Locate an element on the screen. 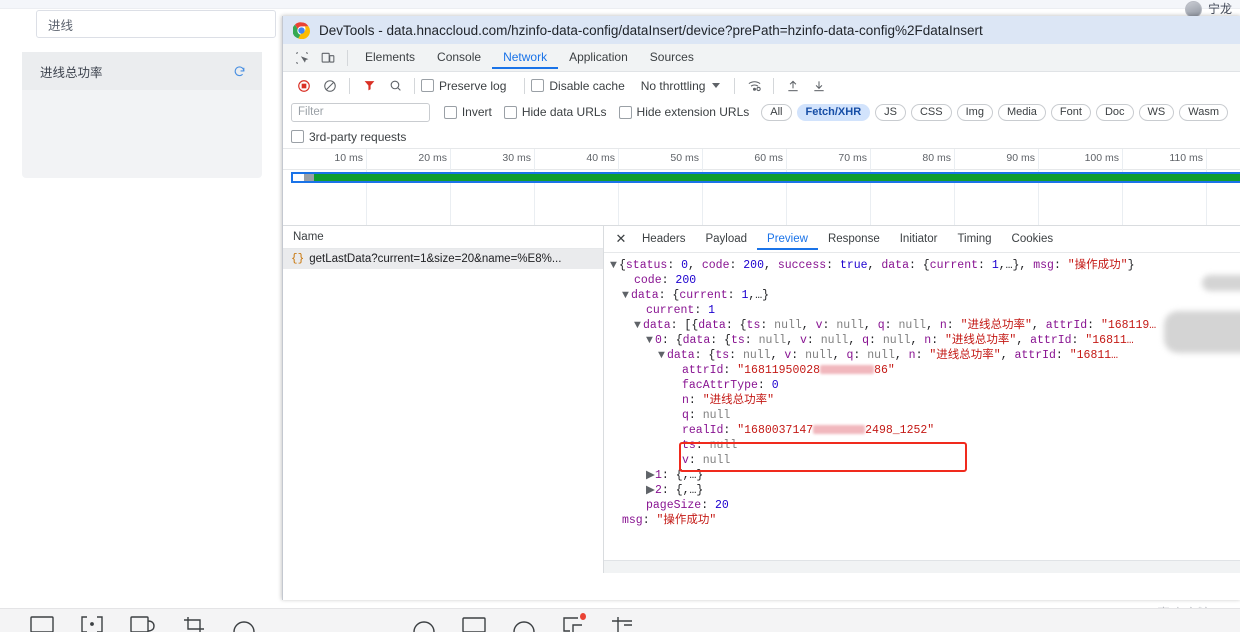 The height and width of the screenshot is (632, 1240). tick-label: 70 ms is located at coordinates (852, 158).